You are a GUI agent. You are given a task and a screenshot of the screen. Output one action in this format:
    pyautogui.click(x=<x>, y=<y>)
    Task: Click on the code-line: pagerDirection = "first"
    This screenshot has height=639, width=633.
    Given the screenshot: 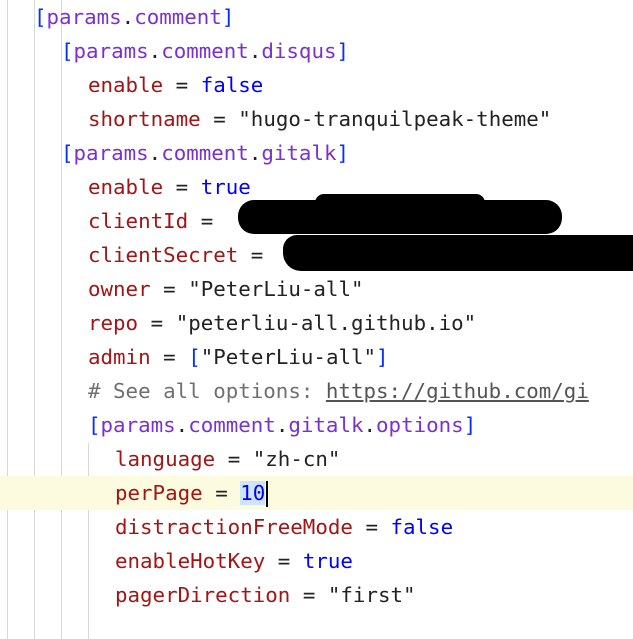 What is the action you would take?
    pyautogui.click(x=316, y=595)
    